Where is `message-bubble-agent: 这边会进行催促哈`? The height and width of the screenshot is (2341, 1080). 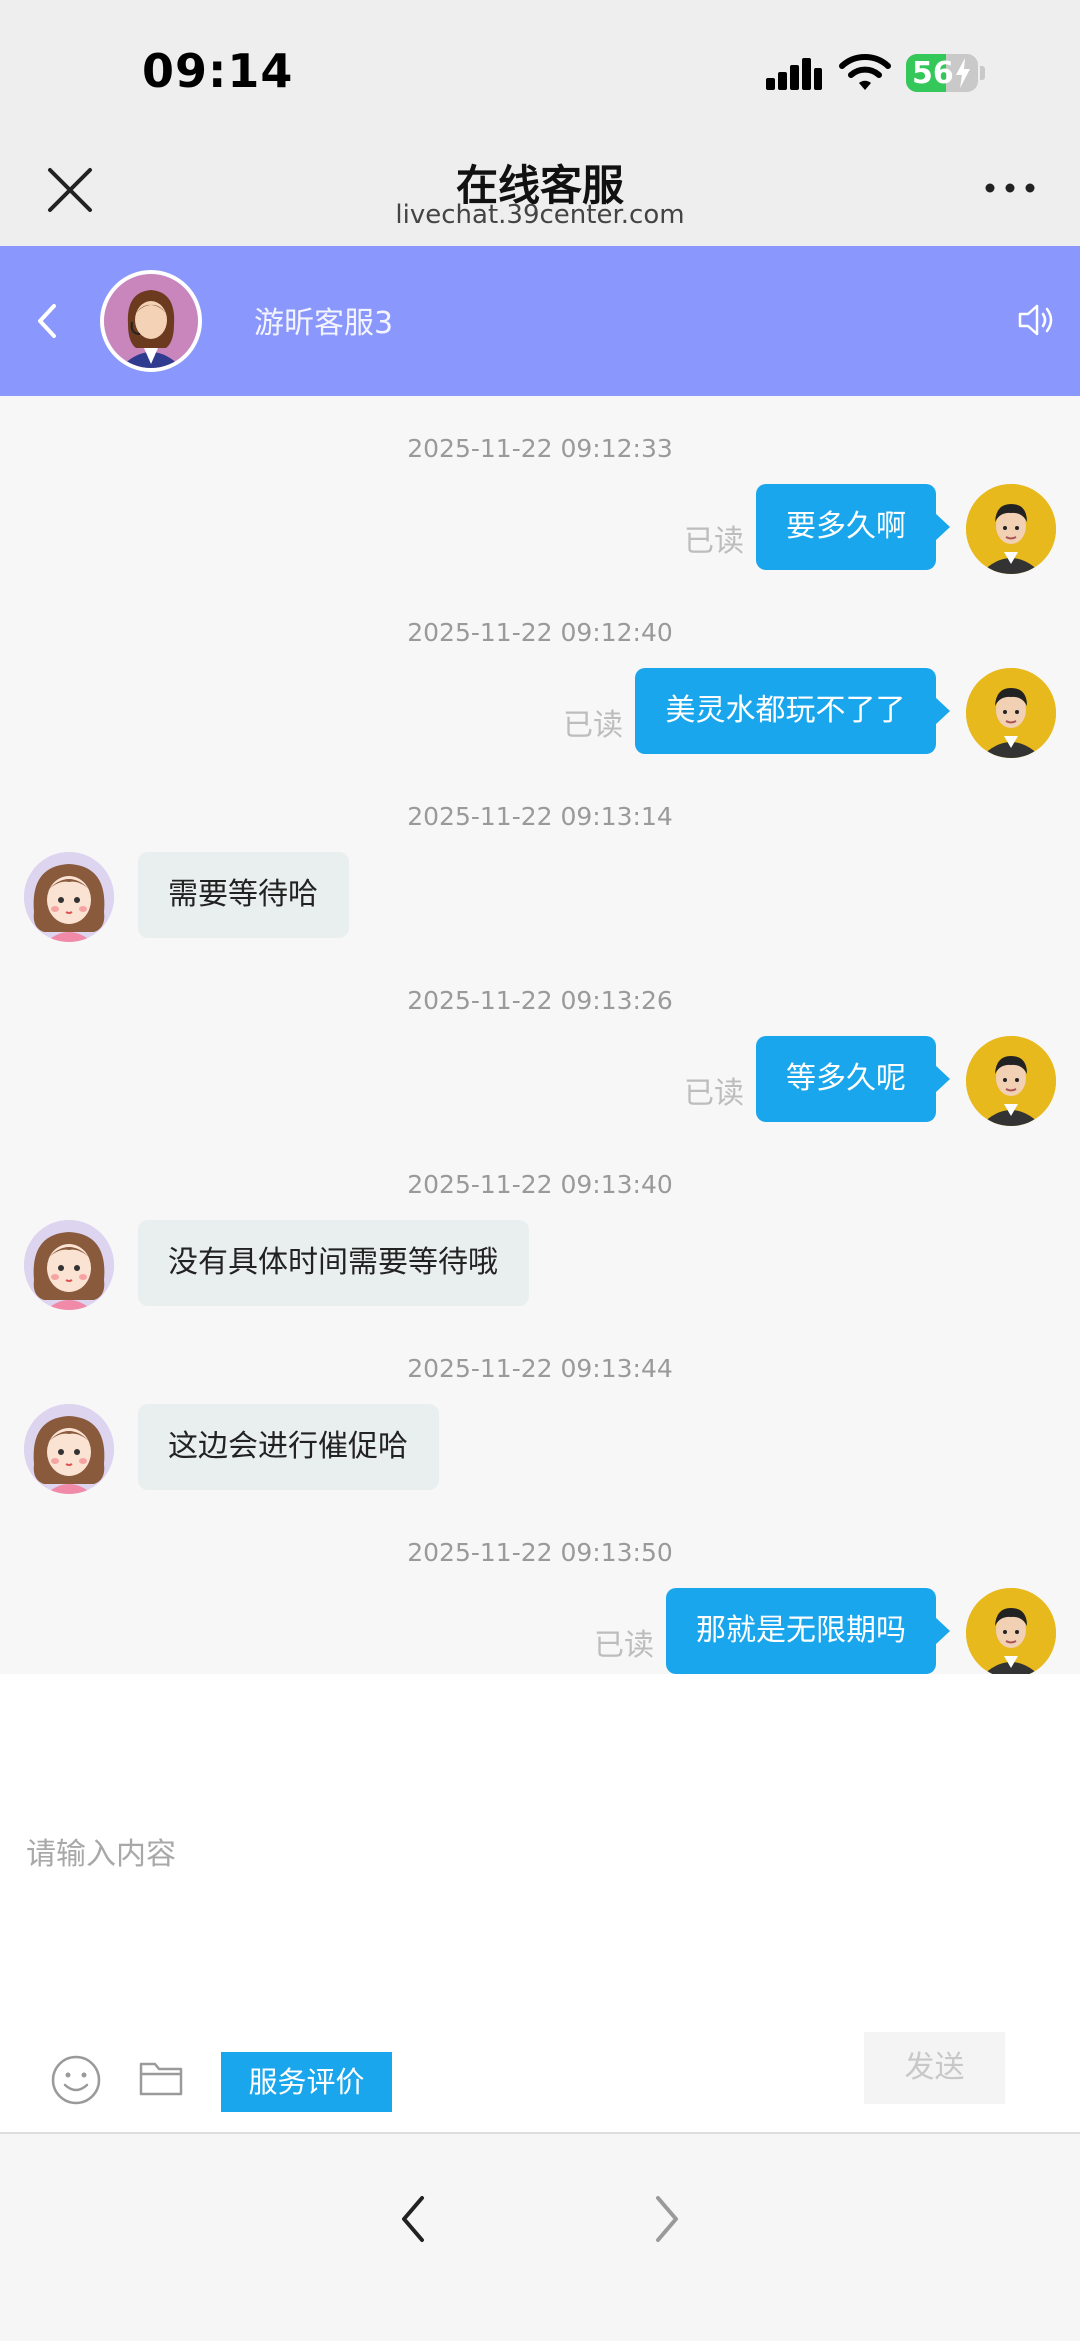 message-bubble-agent: 这边会进行催促哈 is located at coordinates (288, 1447).